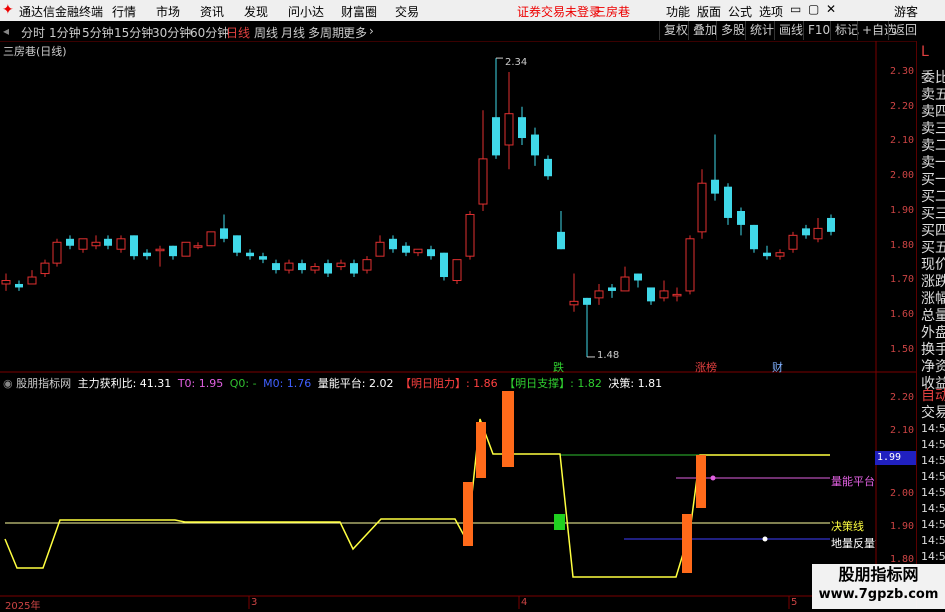 The image size is (945, 612). Describe the element at coordinates (287, 383) in the screenshot. I see `indicator-value: M0: 1.76` at that location.